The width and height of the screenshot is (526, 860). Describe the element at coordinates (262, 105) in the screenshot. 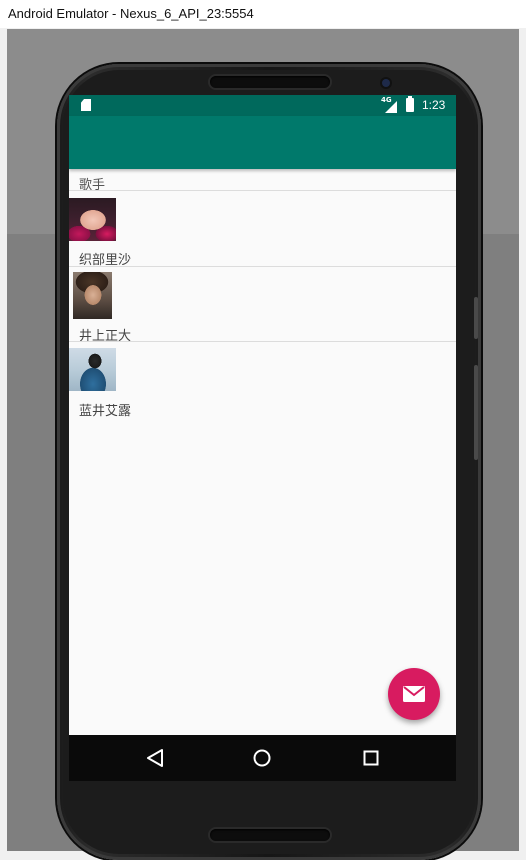

I see `status-bar: 4G 1:23` at that location.